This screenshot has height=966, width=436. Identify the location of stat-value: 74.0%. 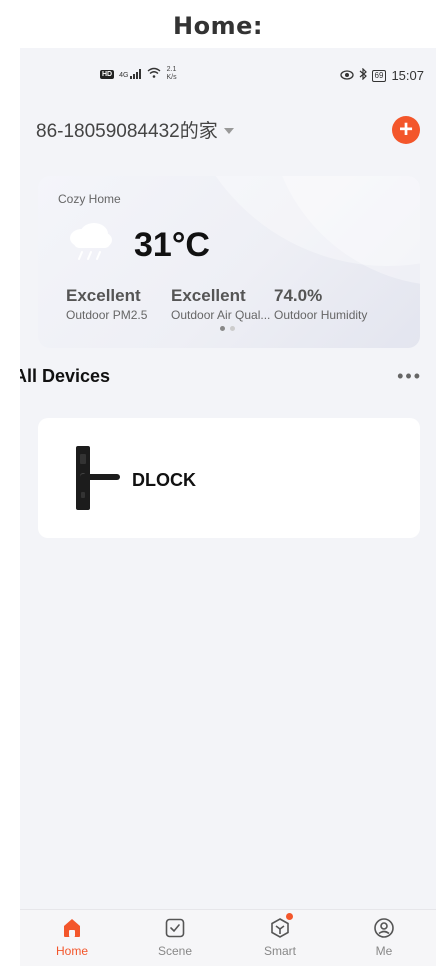
(298, 295).